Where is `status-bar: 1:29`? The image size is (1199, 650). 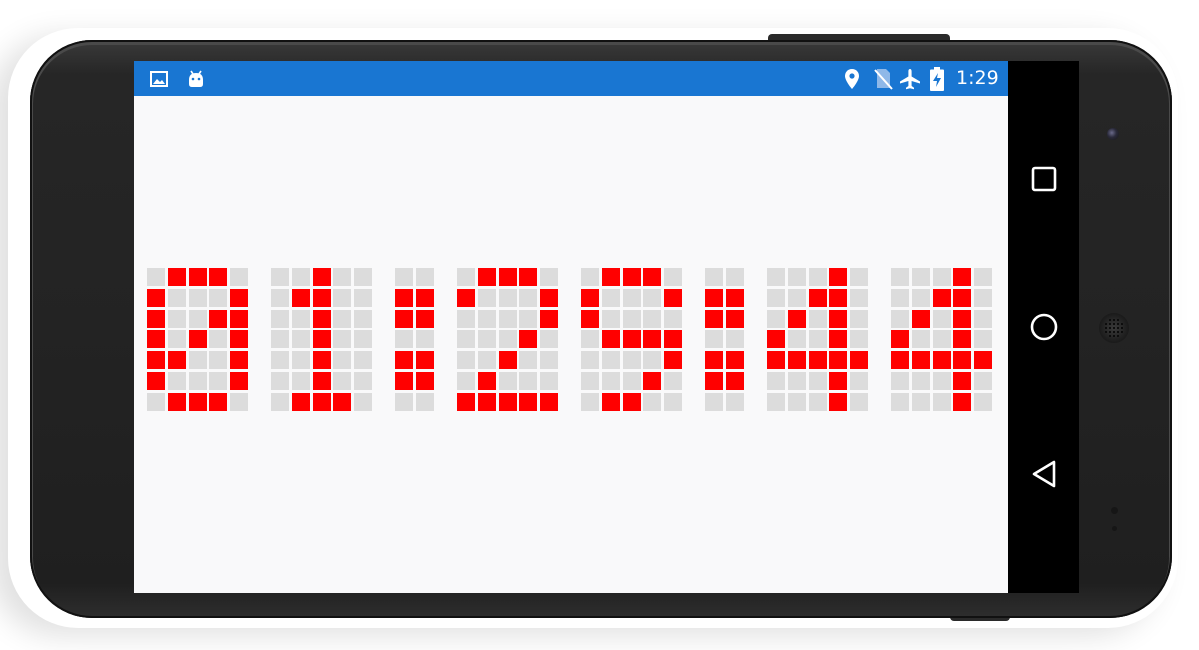 status-bar: 1:29 is located at coordinates (571, 78).